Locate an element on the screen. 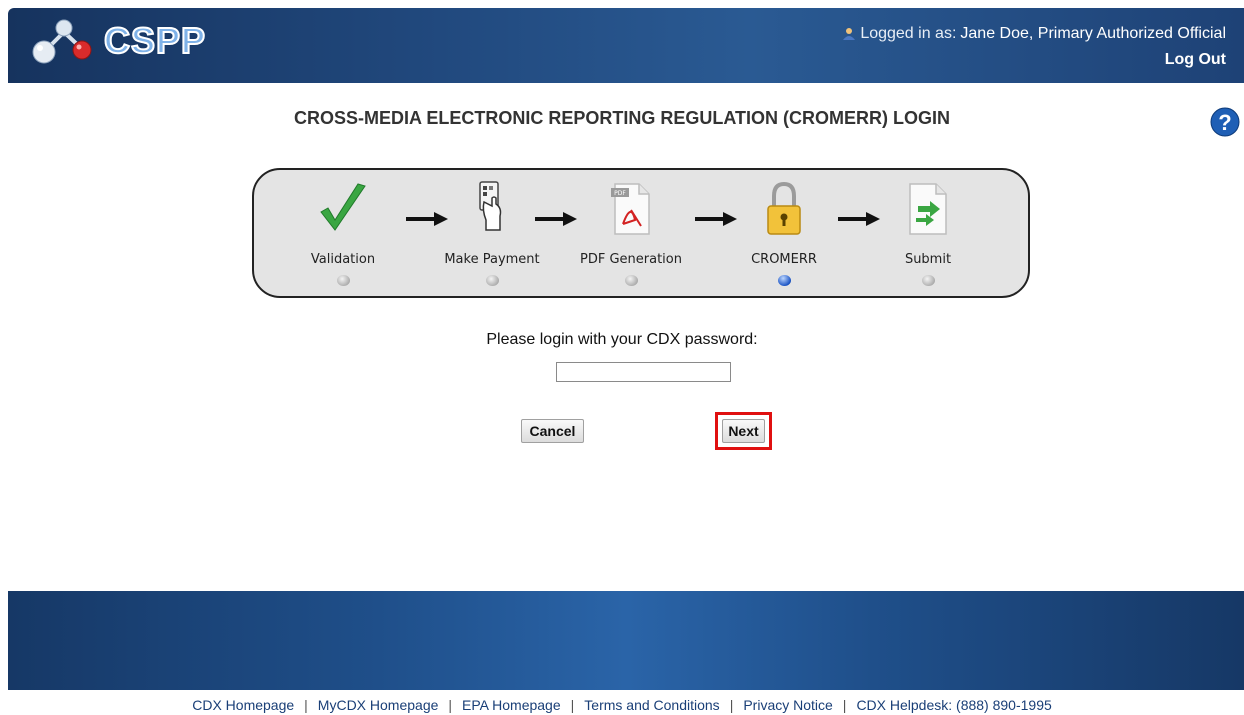  step-validation: Validation is located at coordinates (343, 233).